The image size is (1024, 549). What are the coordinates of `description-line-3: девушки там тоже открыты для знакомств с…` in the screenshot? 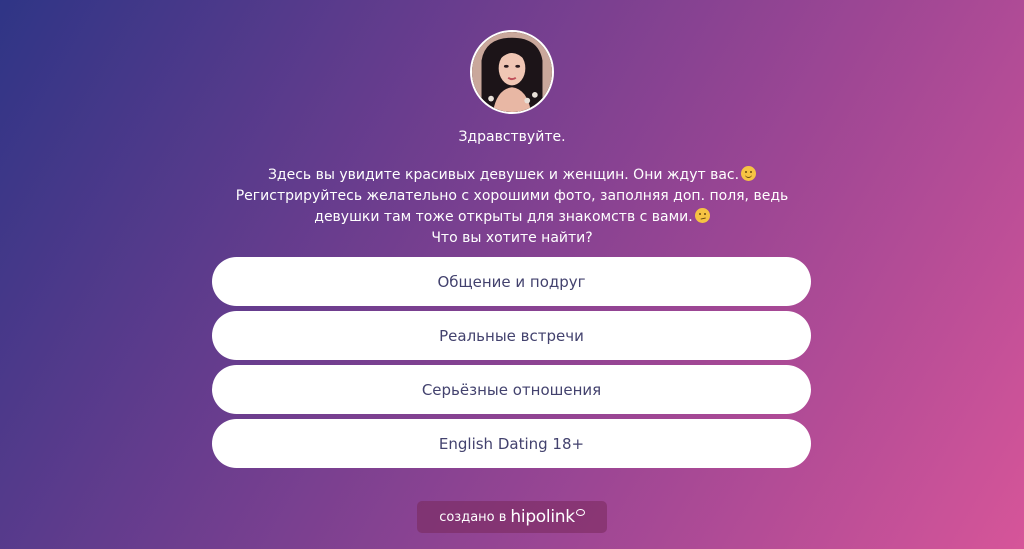 It's located at (512, 217).